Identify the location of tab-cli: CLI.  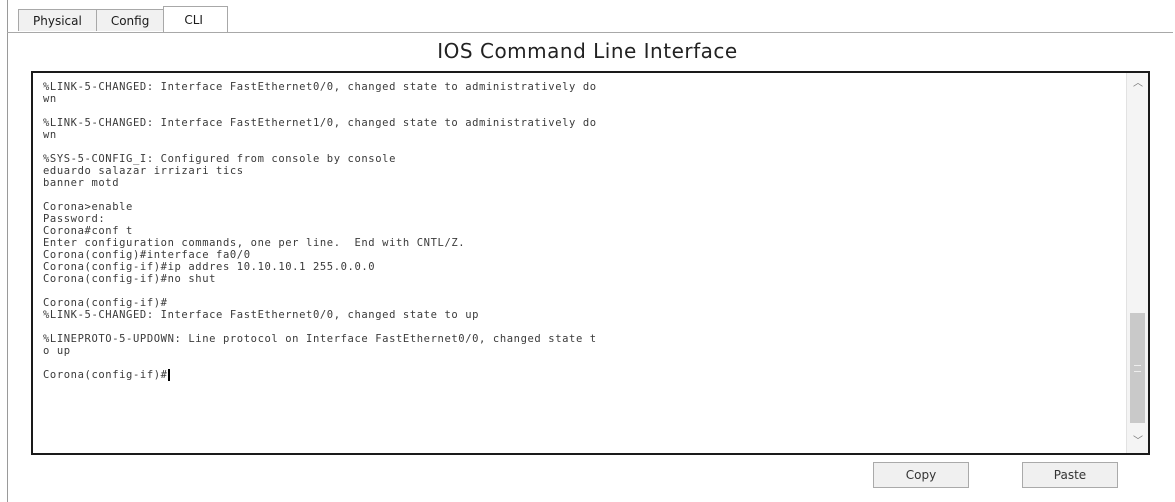
(195, 19).